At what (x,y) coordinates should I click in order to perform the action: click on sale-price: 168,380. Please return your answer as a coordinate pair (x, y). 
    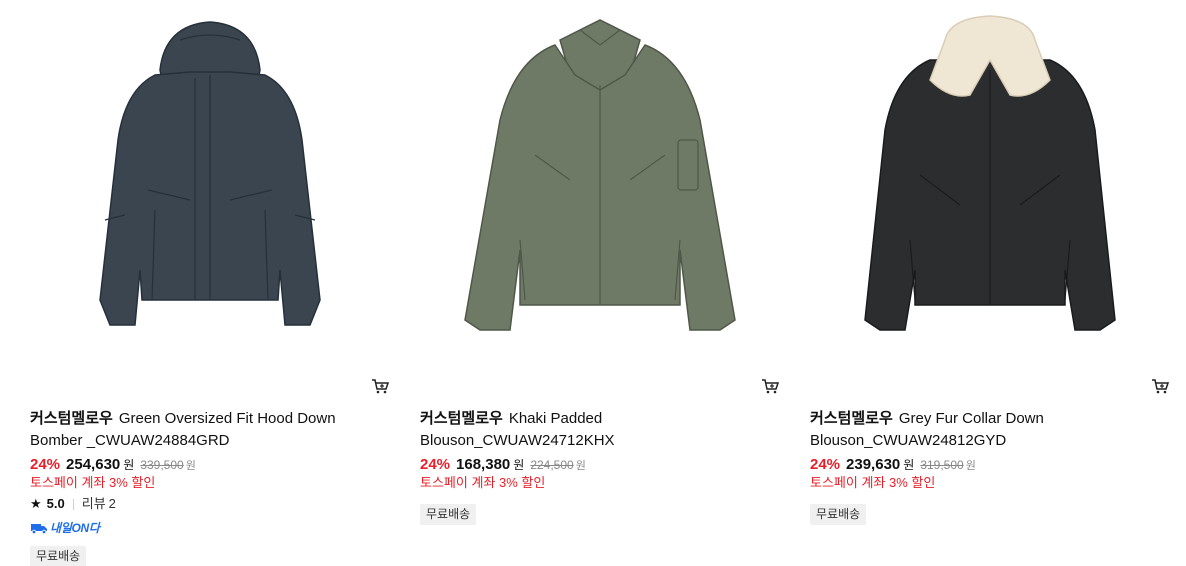
    Looking at the image, I should click on (483, 464).